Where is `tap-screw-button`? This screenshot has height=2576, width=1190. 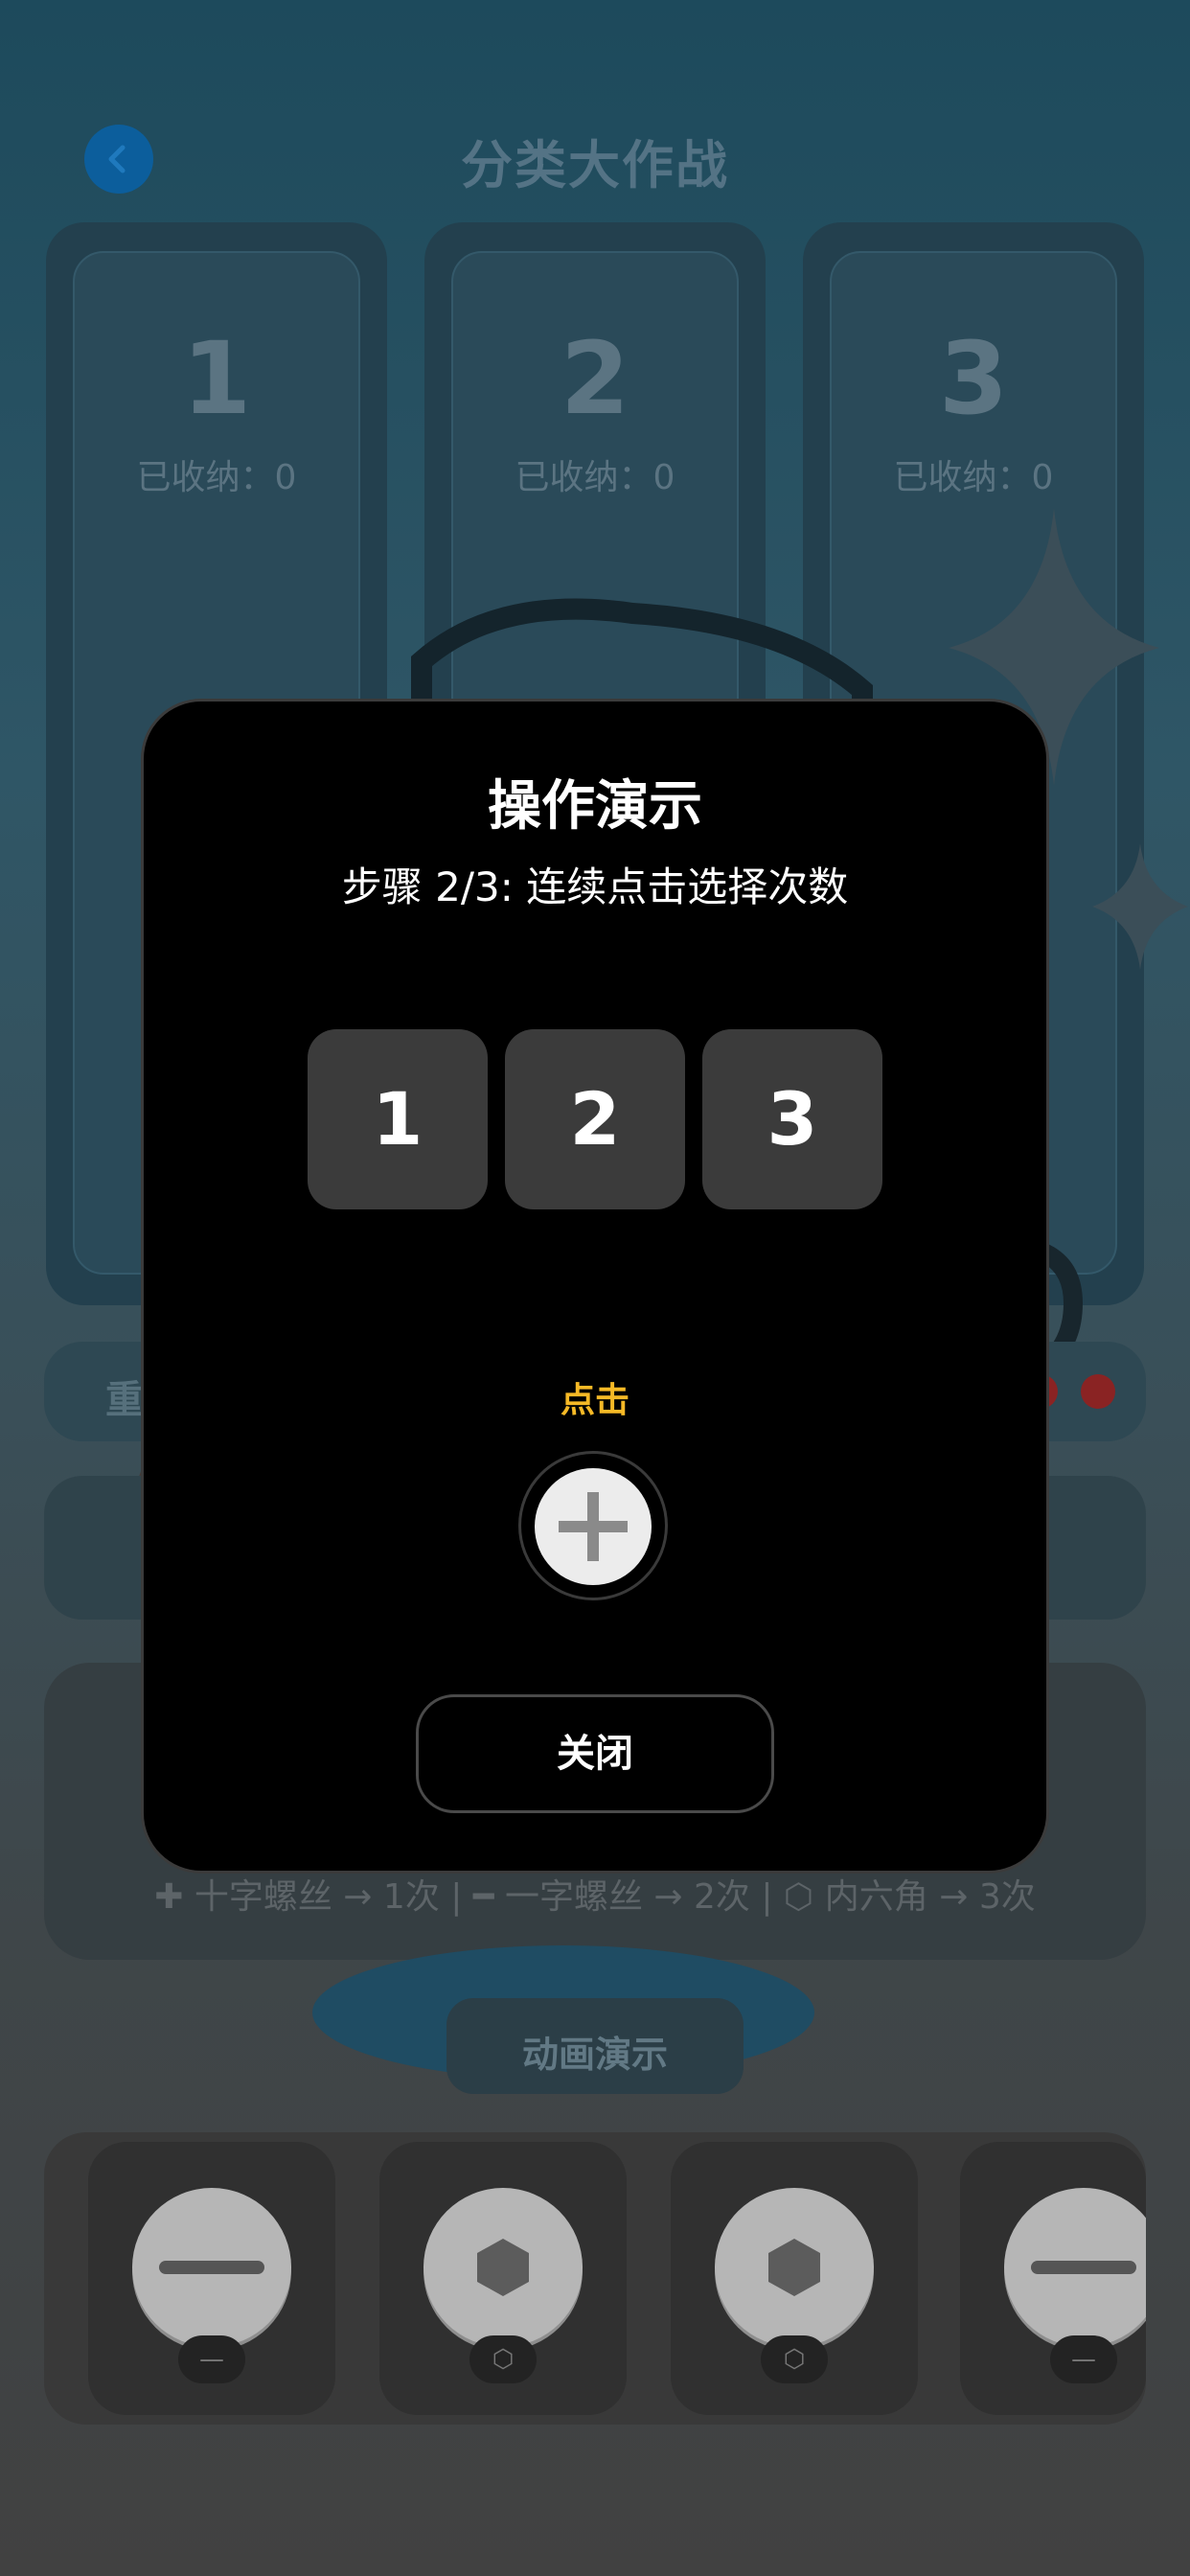 tap-screw-button is located at coordinates (593, 1526).